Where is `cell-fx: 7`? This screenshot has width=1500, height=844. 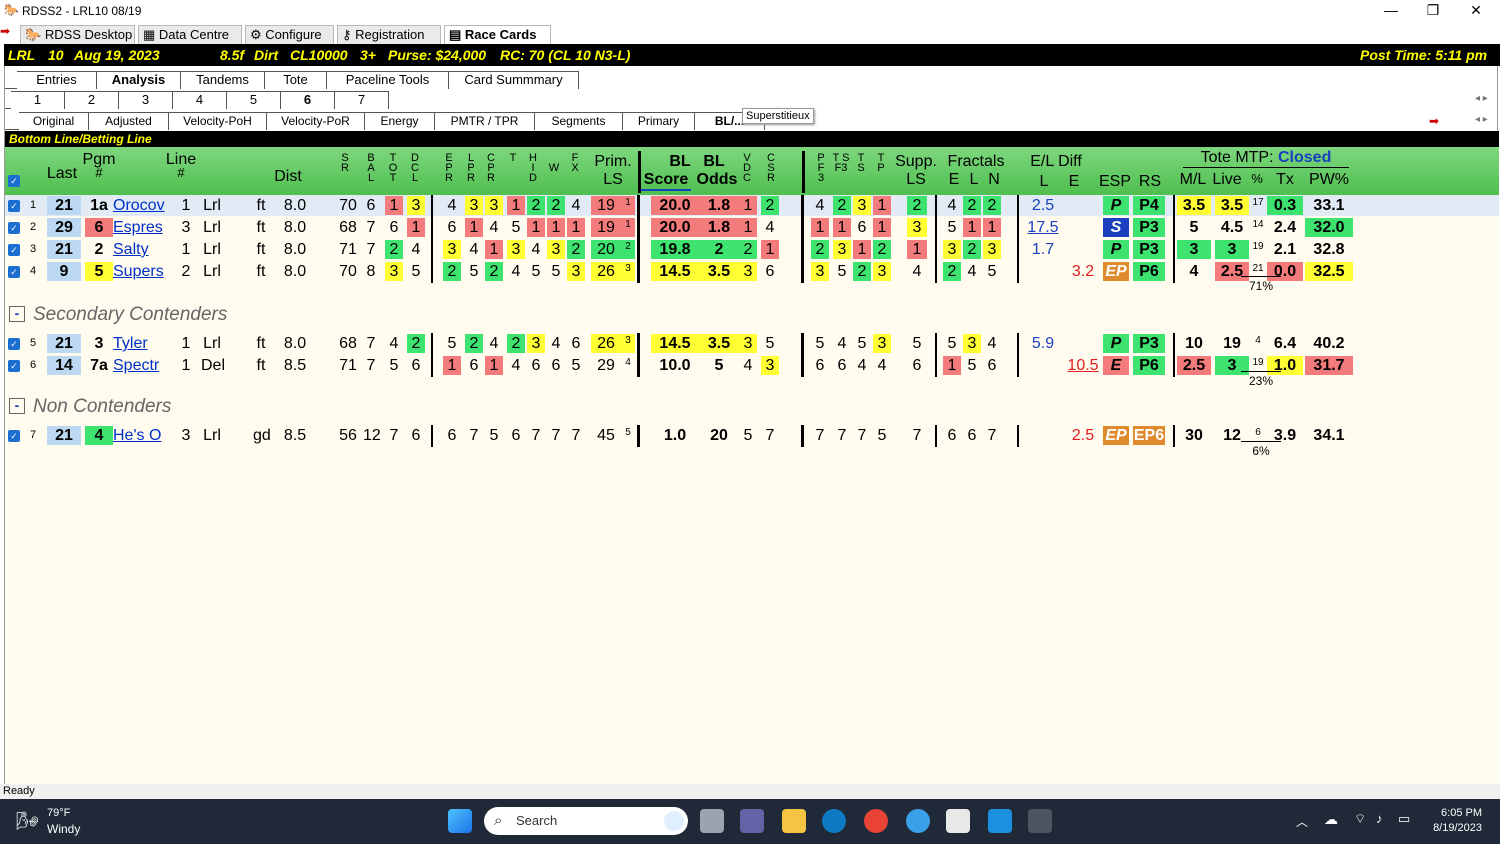
cell-fx: 7 is located at coordinates (576, 435).